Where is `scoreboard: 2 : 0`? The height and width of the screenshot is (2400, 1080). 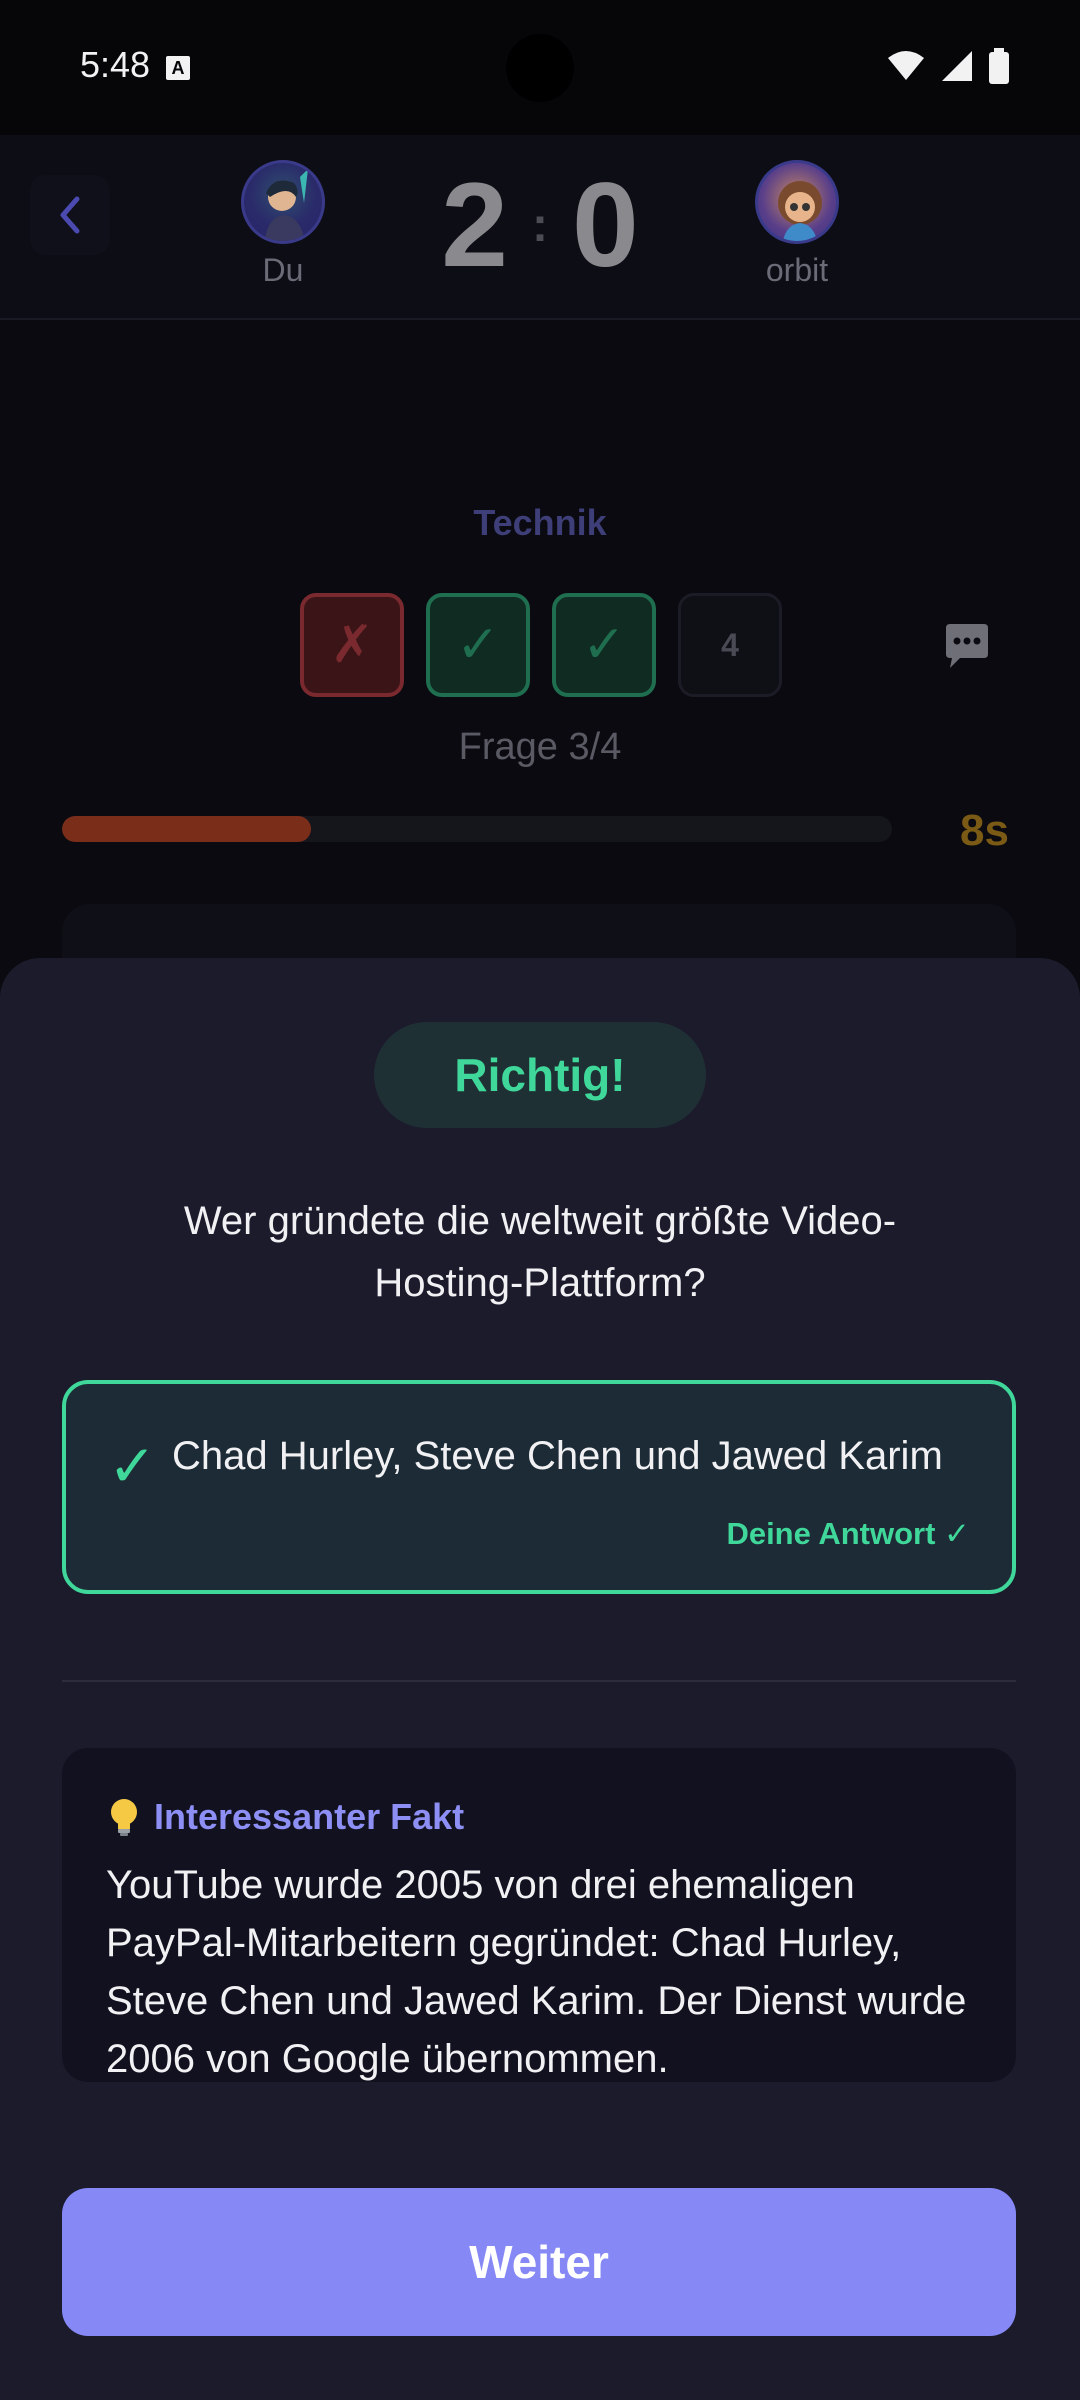
scoreboard: 2 : 0 is located at coordinates (540, 225).